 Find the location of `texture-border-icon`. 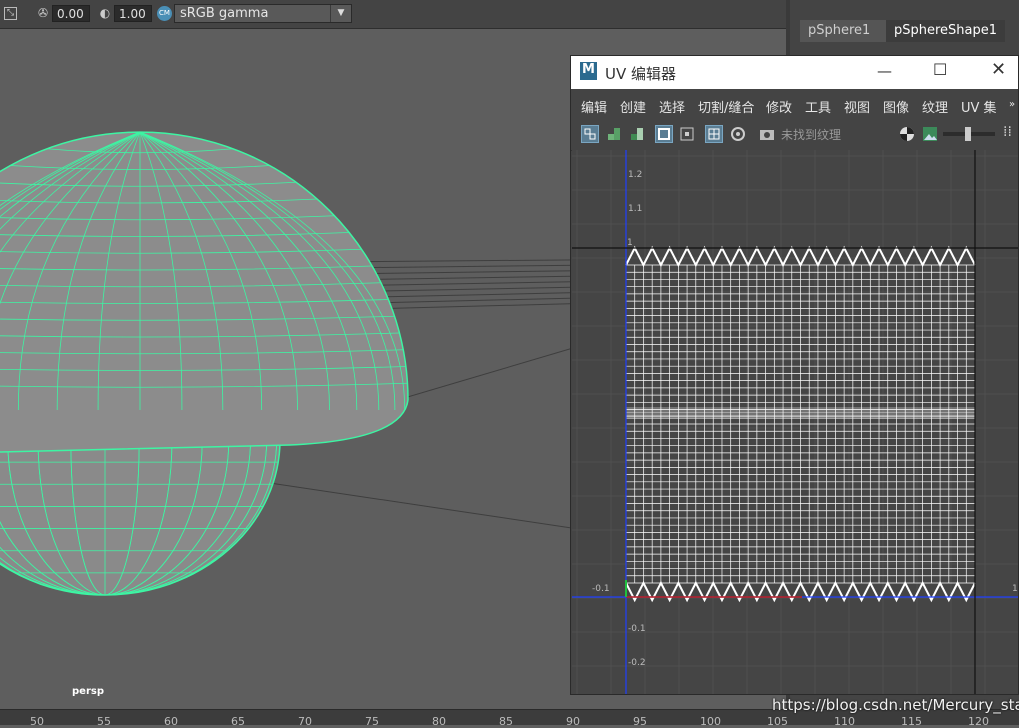

texture-border-icon is located at coordinates (664, 134).